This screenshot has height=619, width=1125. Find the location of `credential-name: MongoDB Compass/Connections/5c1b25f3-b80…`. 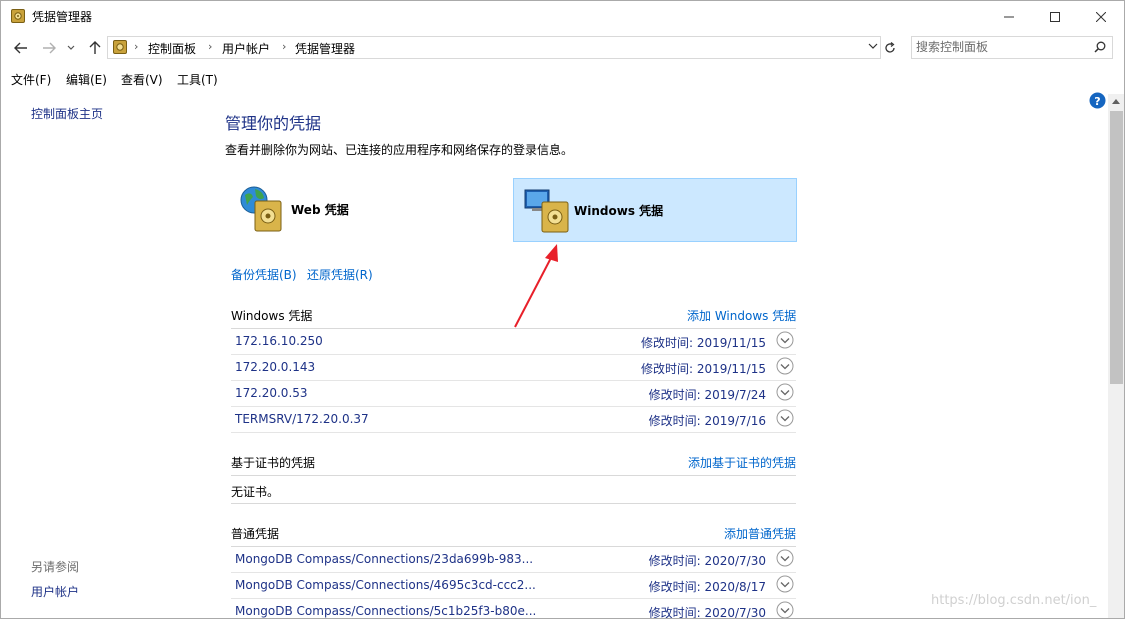

credential-name: MongoDB Compass/Connections/5c1b25f3-b80… is located at coordinates (386, 611).